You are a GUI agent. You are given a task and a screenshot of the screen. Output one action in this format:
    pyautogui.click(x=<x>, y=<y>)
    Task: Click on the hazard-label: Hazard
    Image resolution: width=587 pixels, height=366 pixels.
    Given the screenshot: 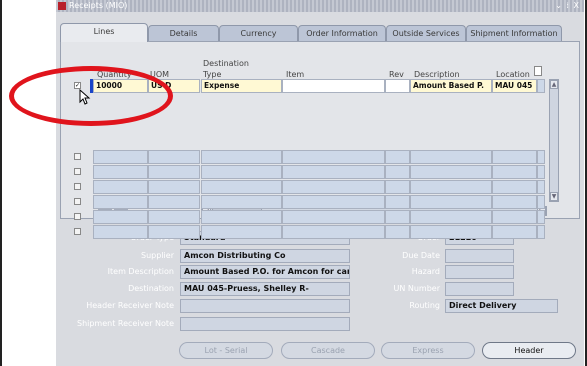 What is the action you would take?
    pyautogui.click(x=425, y=271)
    